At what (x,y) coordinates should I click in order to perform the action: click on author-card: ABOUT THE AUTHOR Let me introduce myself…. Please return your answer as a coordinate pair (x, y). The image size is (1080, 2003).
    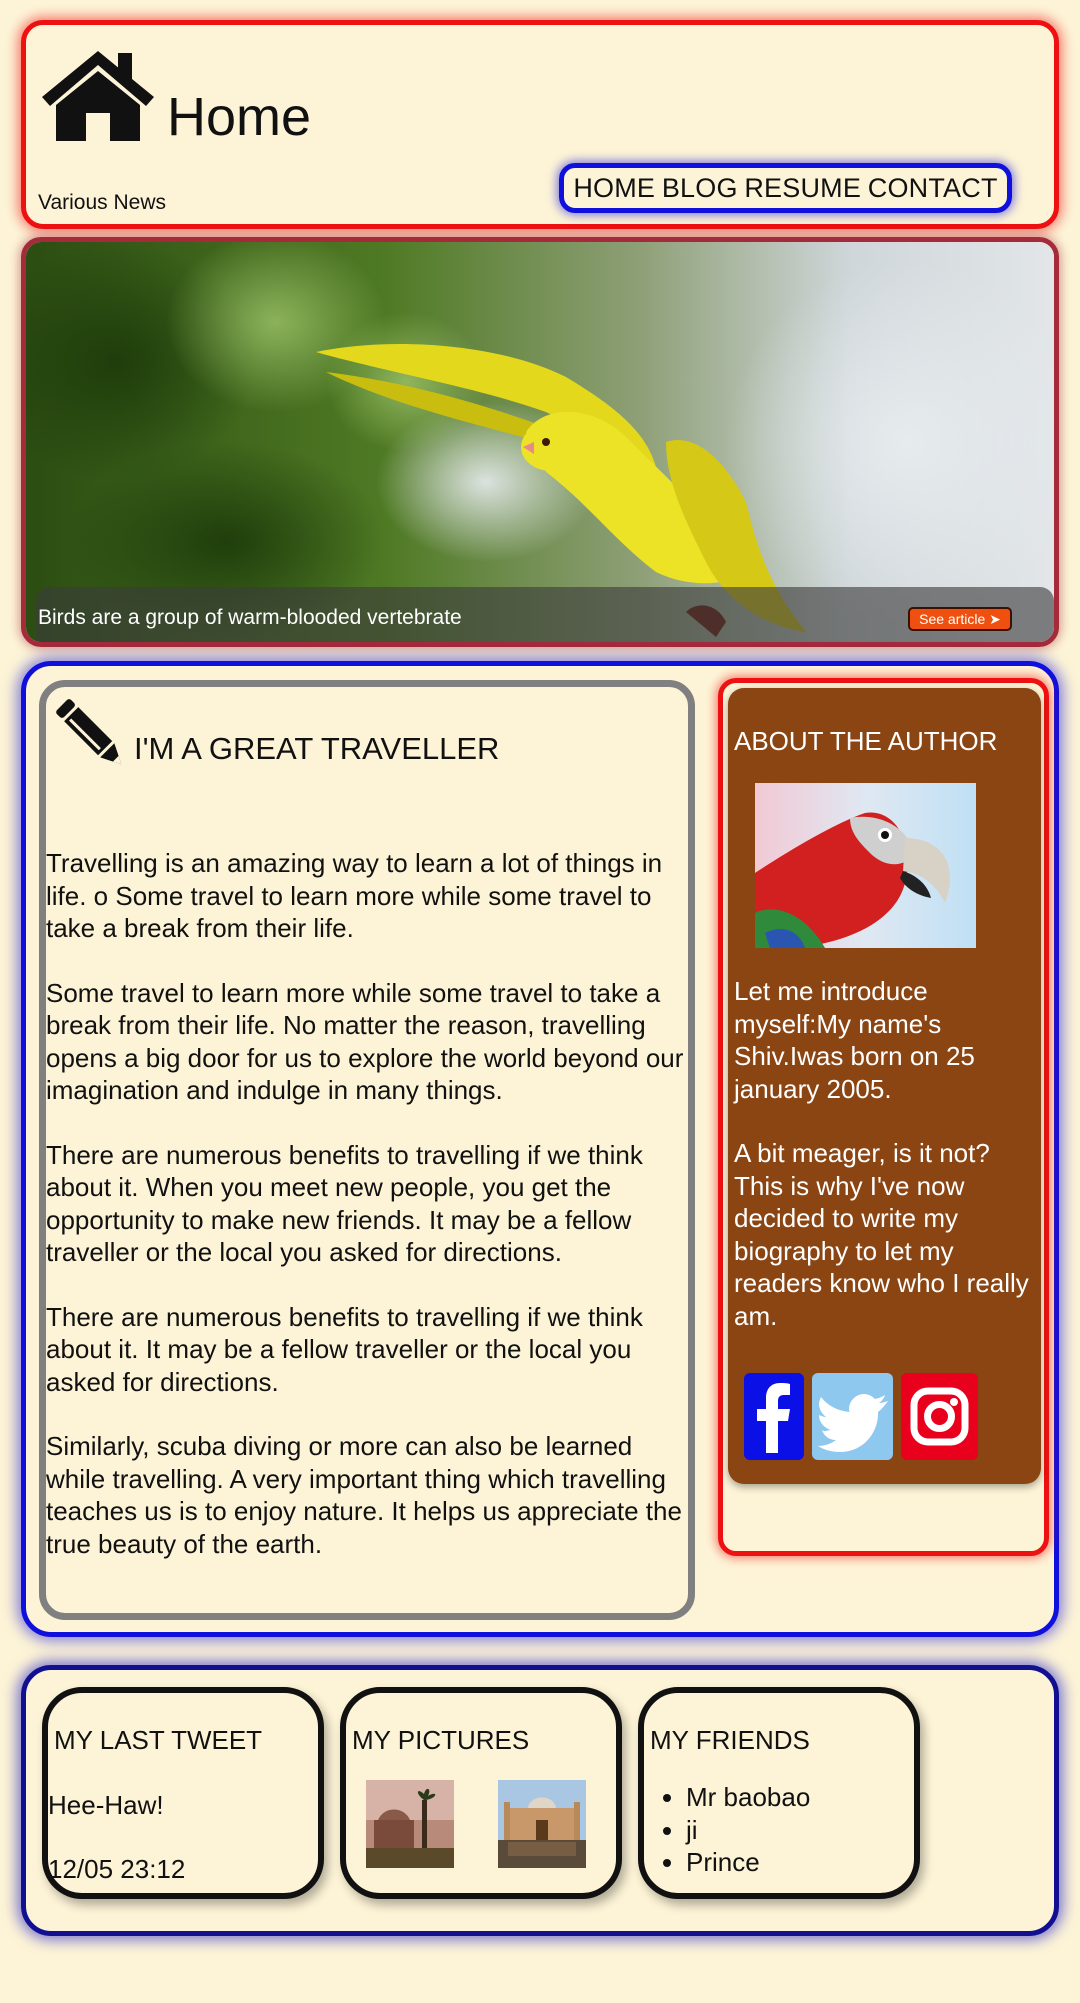
    Looking at the image, I should click on (884, 1086).